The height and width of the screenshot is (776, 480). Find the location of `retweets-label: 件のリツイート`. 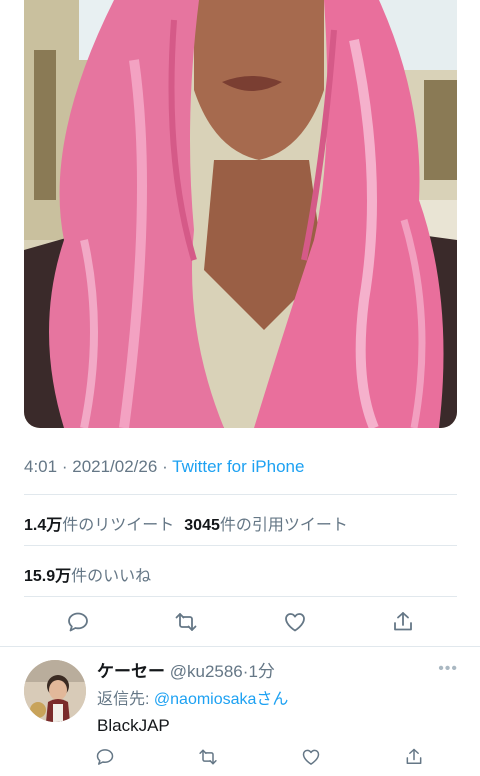

retweets-label: 件のリツイート is located at coordinates (118, 525).